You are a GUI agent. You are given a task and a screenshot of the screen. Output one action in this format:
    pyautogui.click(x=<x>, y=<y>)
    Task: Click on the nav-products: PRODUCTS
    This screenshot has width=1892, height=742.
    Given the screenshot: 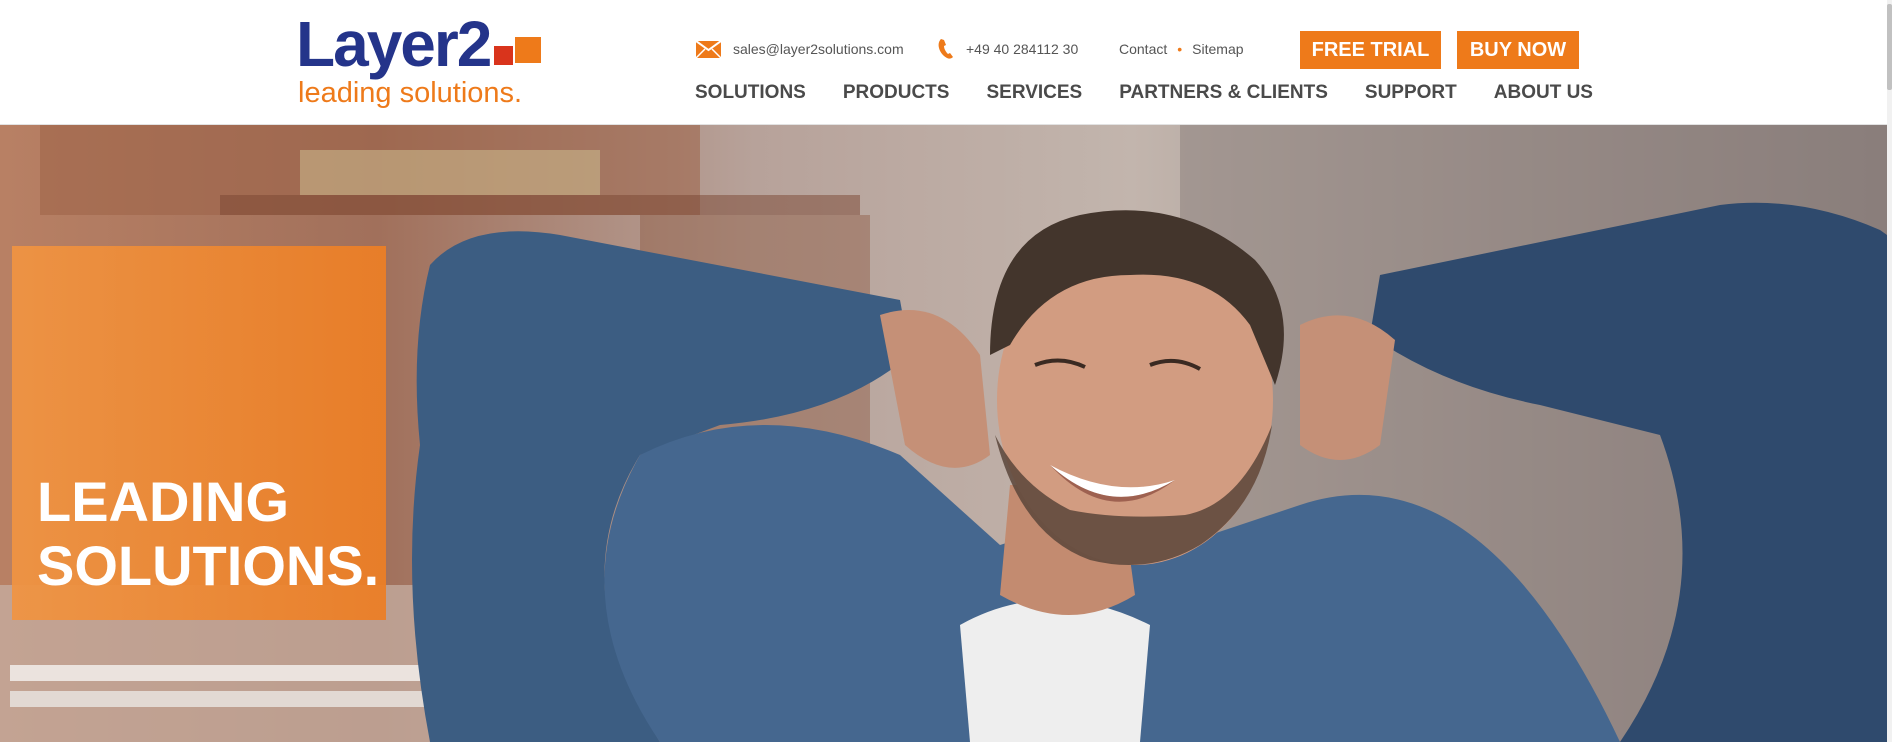 What is the action you would take?
    pyautogui.click(x=896, y=93)
    